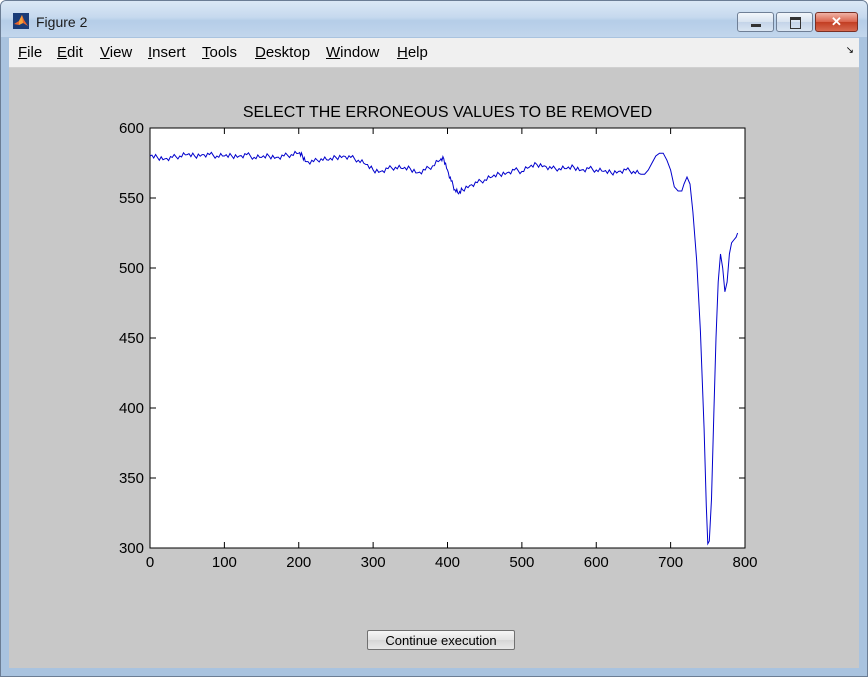 This screenshot has height=677, width=868. What do you see at coordinates (282, 52) in the screenshot?
I see `menu-desktop: Desktop` at bounding box center [282, 52].